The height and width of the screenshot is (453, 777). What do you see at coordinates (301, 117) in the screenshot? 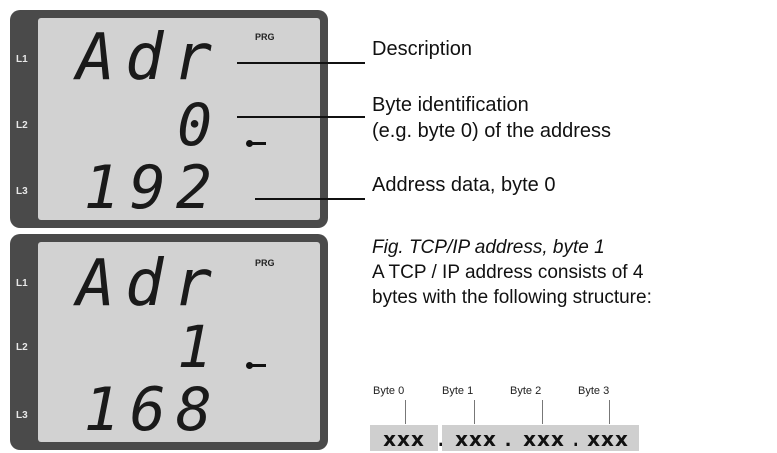
I see `leader-line-byte-id` at bounding box center [301, 117].